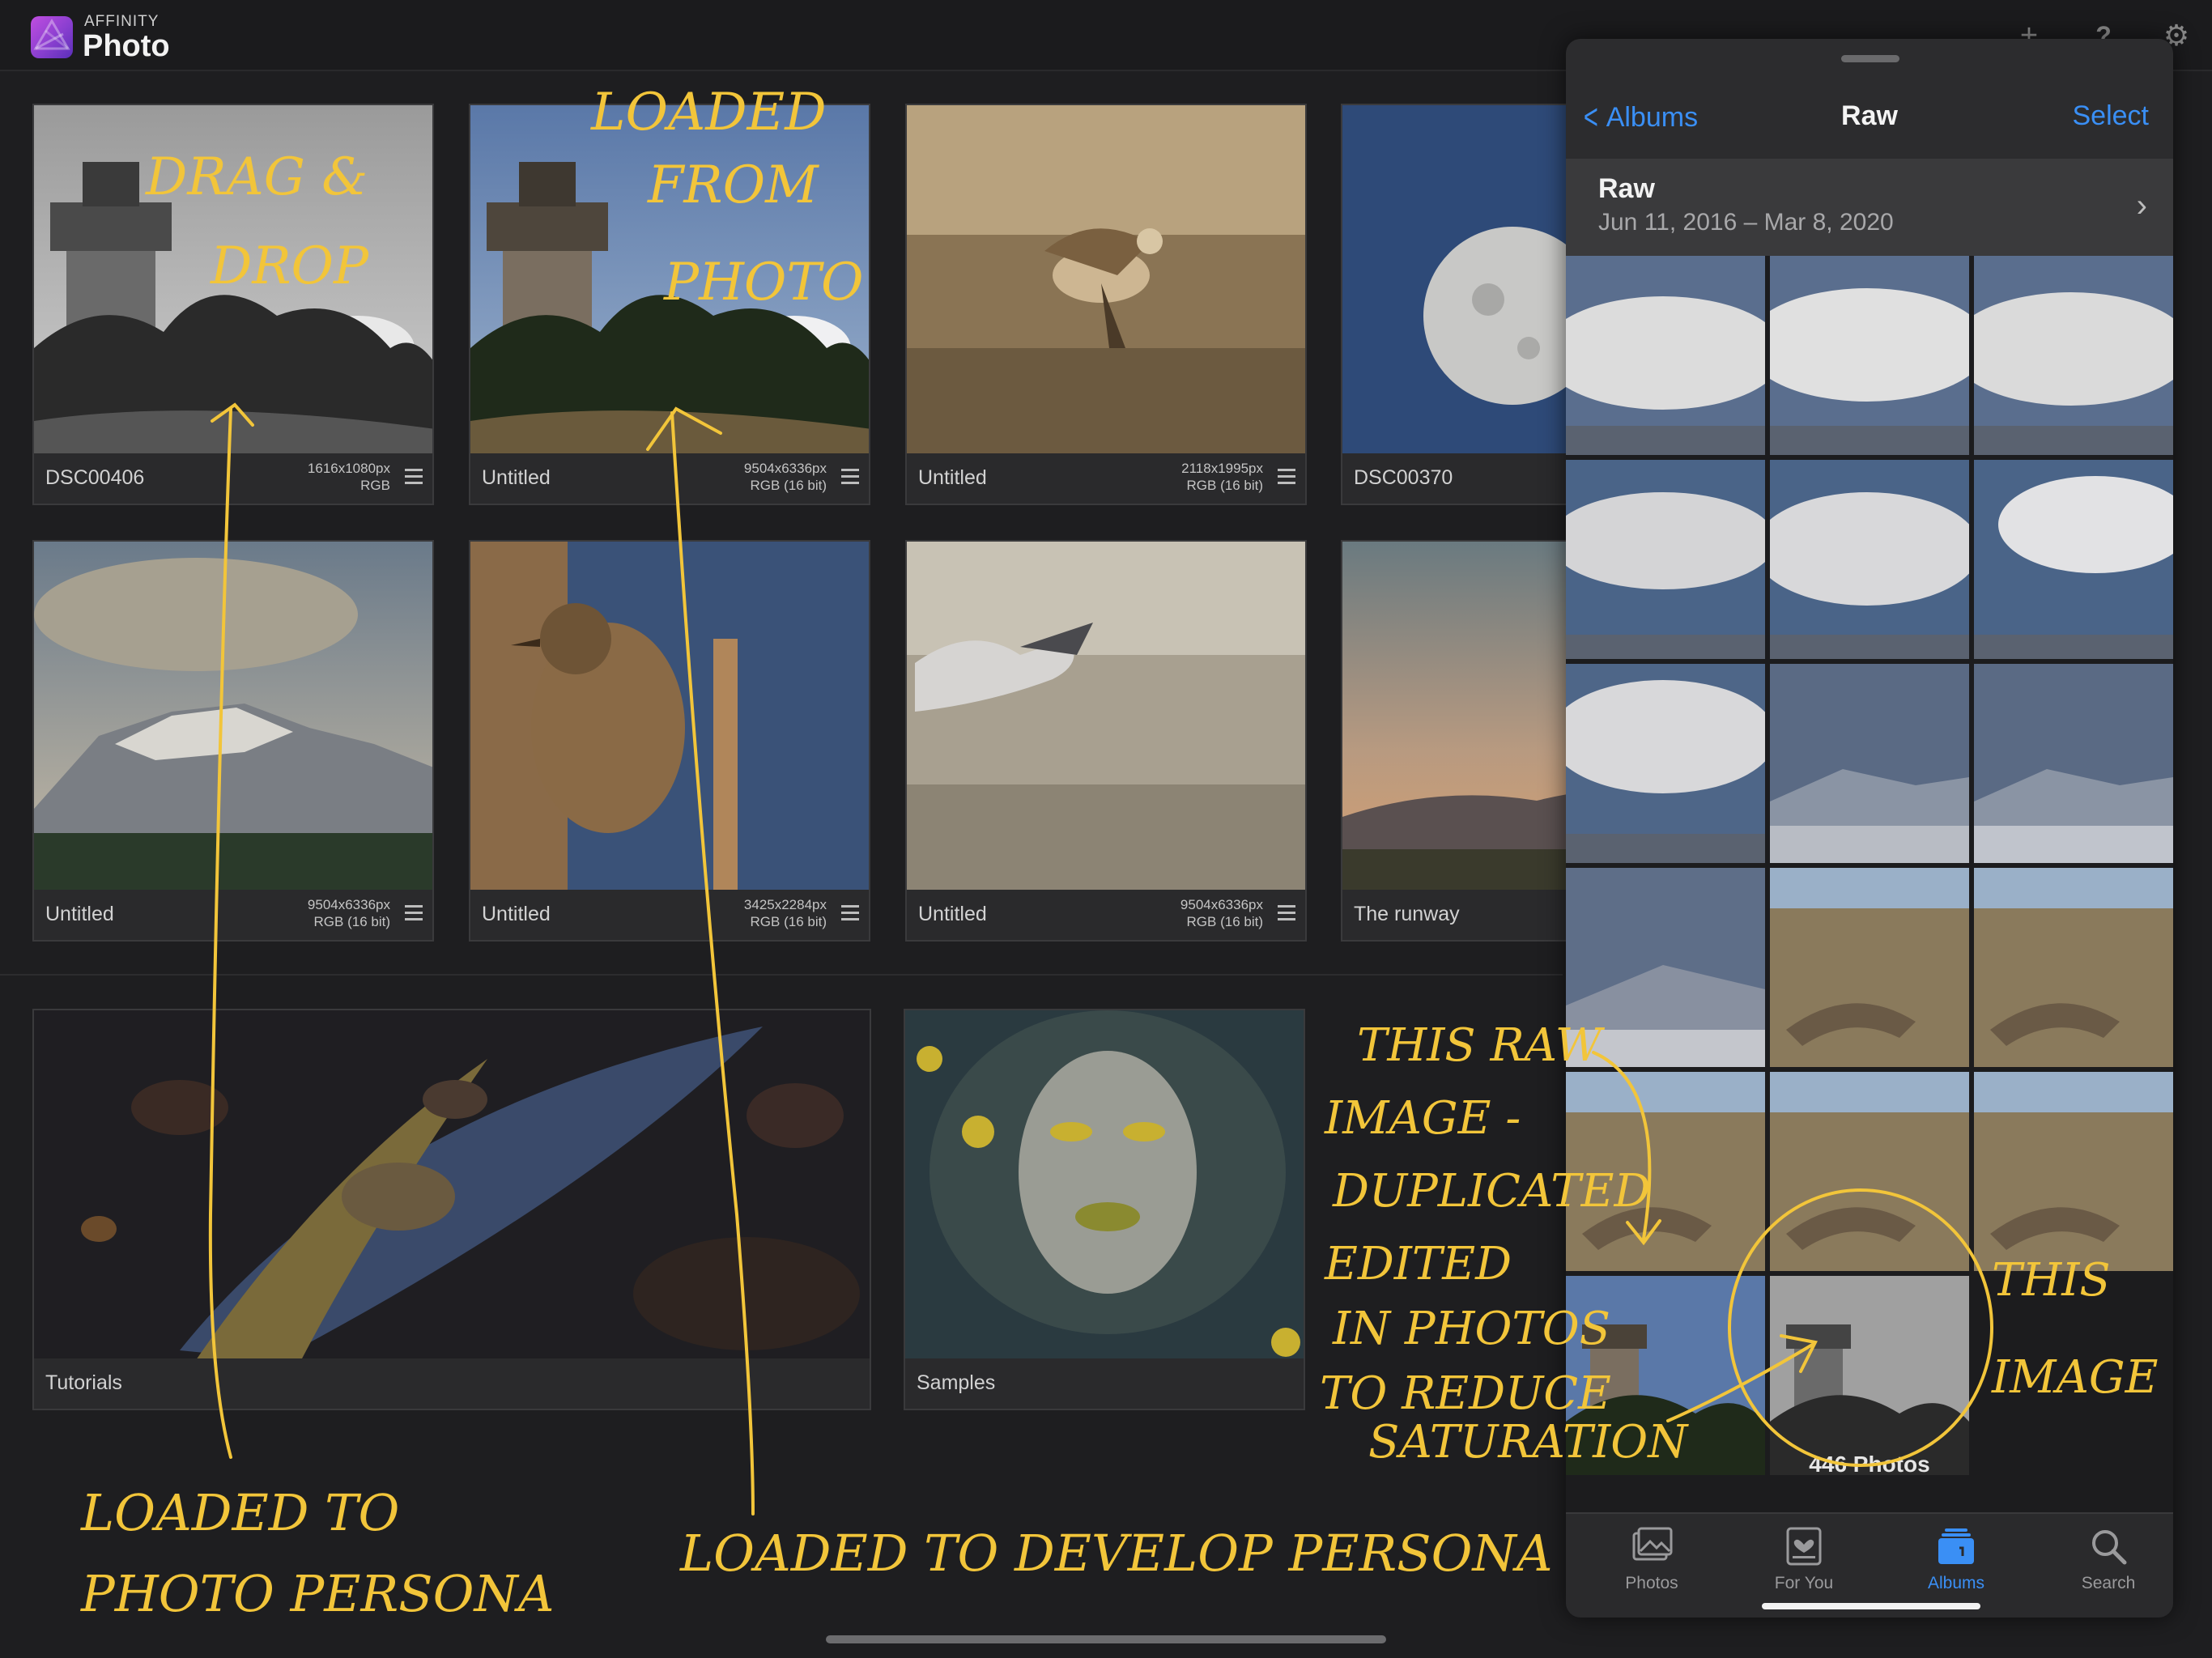  I want to click on active-tab-indicator, so click(1871, 1606).